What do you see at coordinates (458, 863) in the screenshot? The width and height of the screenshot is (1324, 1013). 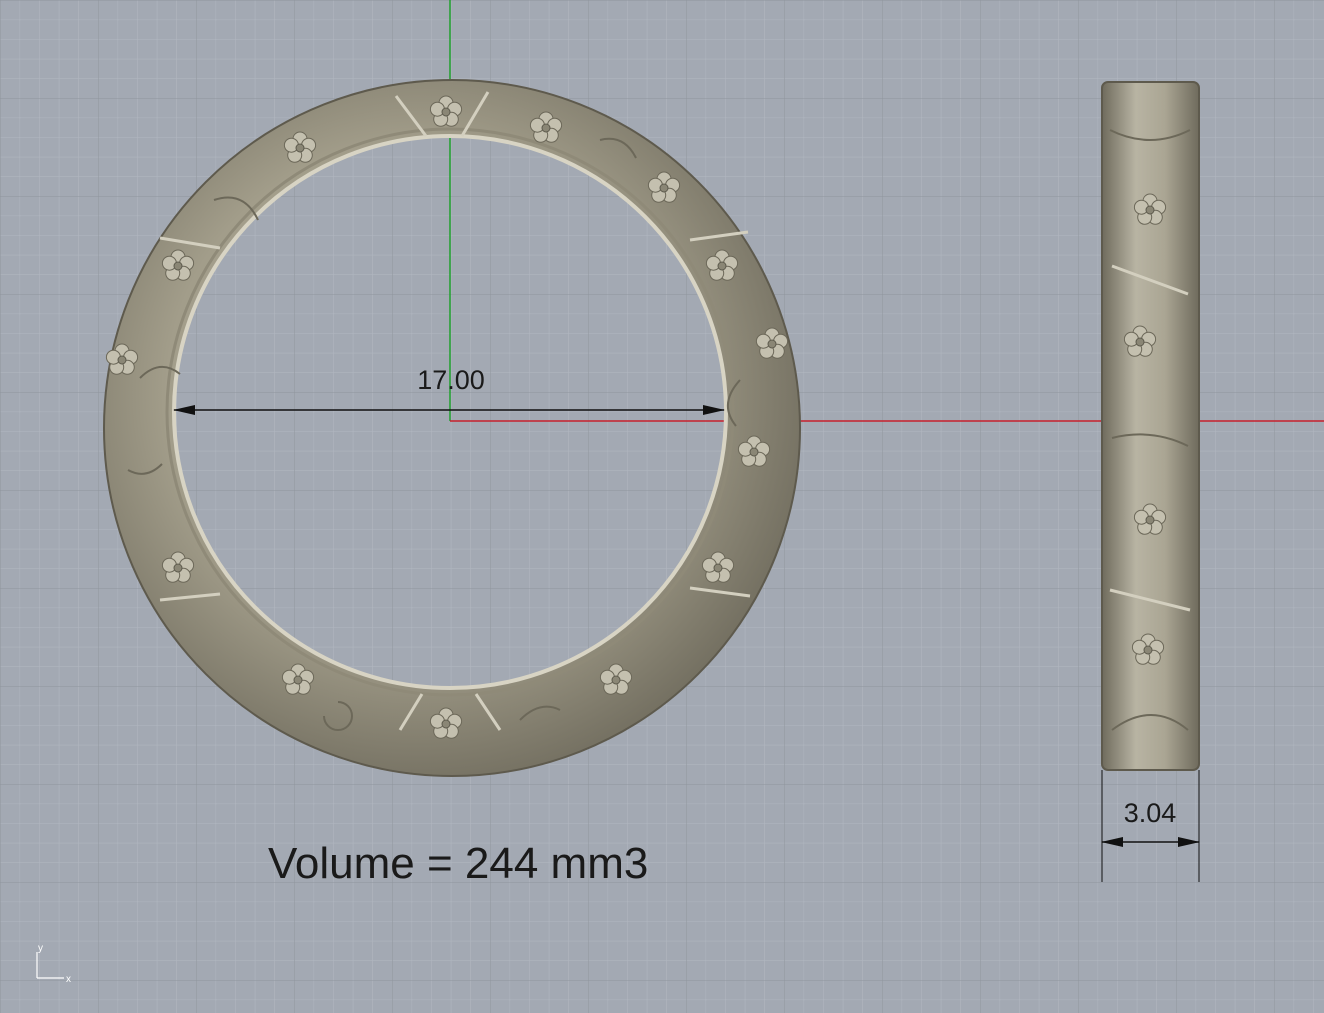 I see `volume-annotation: Volume = 244 mm3` at bounding box center [458, 863].